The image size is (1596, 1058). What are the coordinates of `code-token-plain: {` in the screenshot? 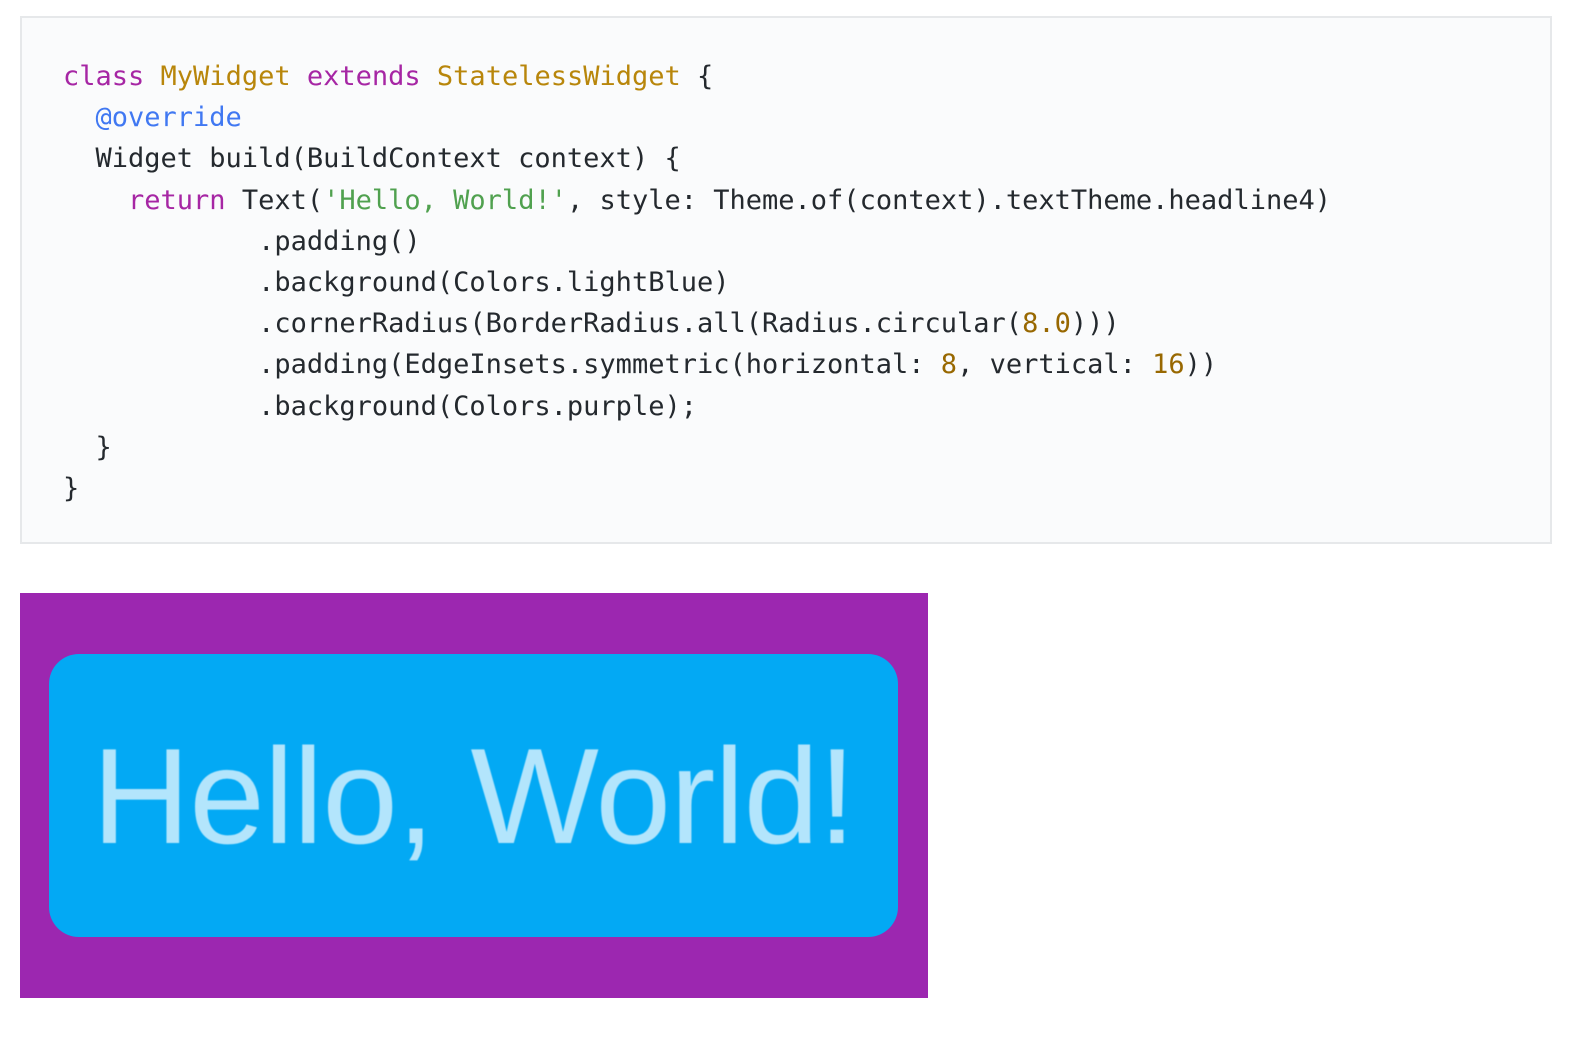 It's located at (697, 76).